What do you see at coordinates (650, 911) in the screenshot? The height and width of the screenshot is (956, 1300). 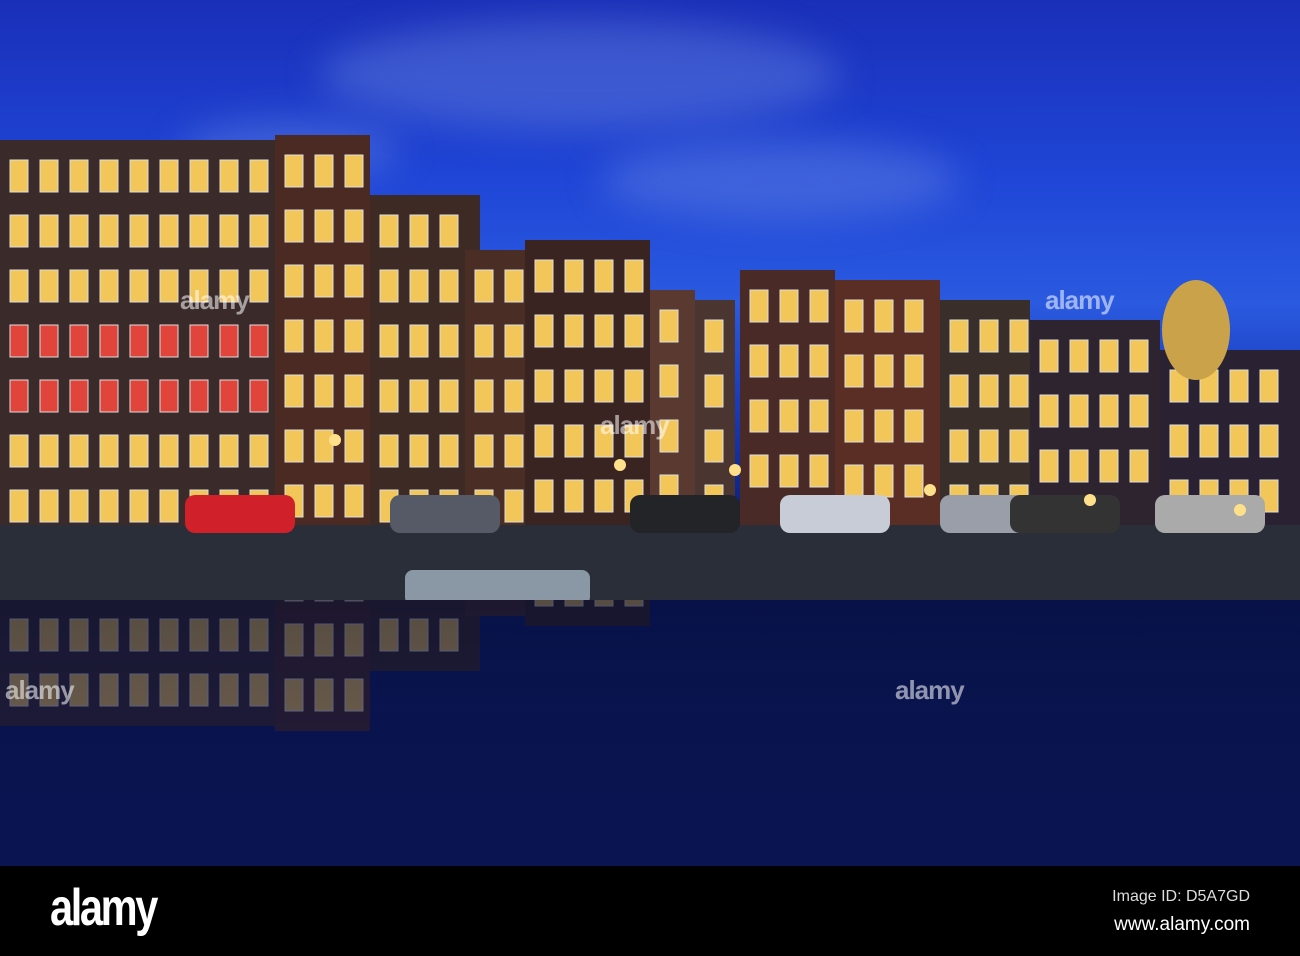 I see `footer-bar: alamy Image ID: D5A7GD www.alamy.com` at bounding box center [650, 911].